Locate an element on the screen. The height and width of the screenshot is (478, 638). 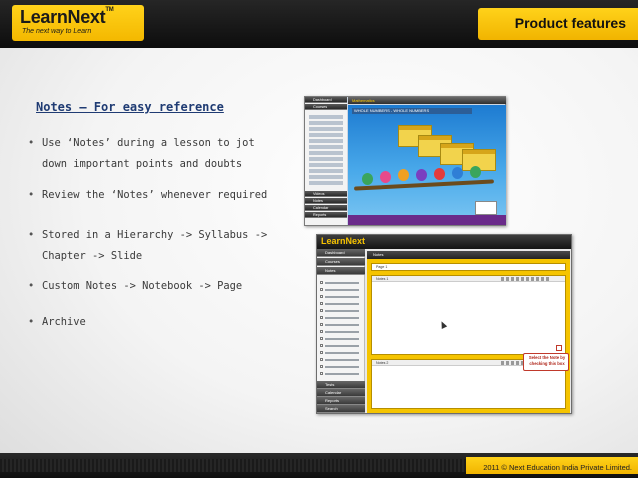
nav-button: Reports is located at coordinates (341, 401).